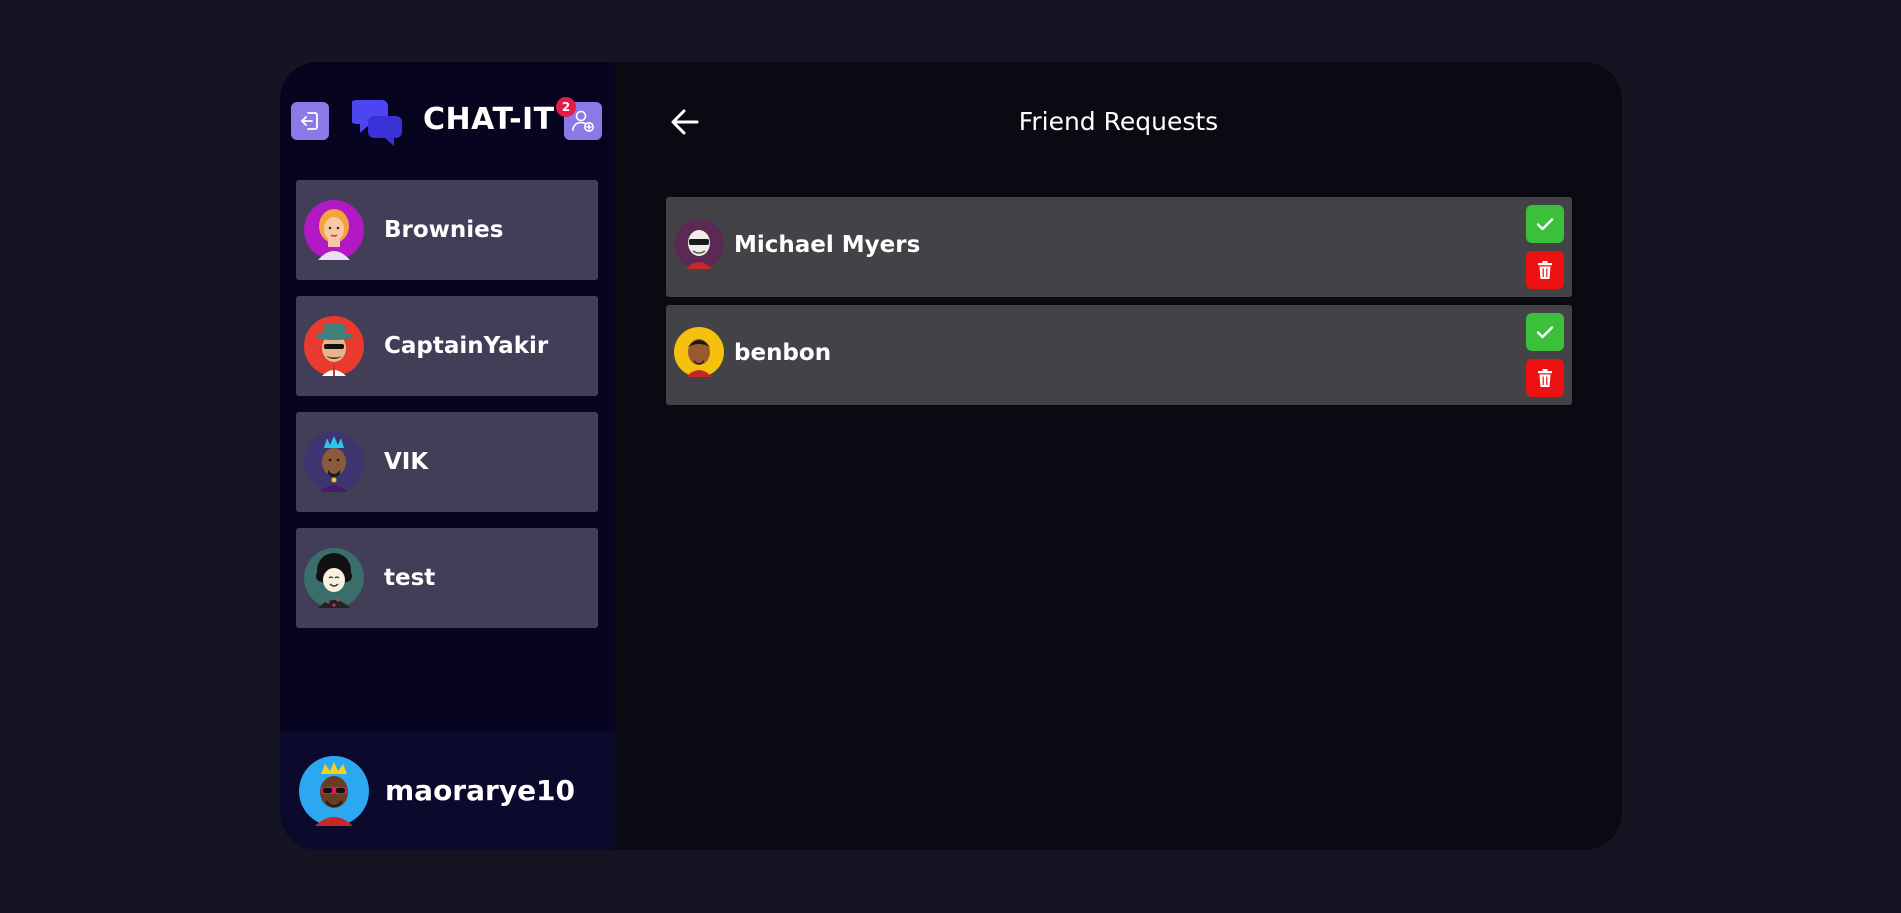 The height and width of the screenshot is (913, 1901). What do you see at coordinates (1119, 355) in the screenshot?
I see `friend-request-item: benbon` at bounding box center [1119, 355].